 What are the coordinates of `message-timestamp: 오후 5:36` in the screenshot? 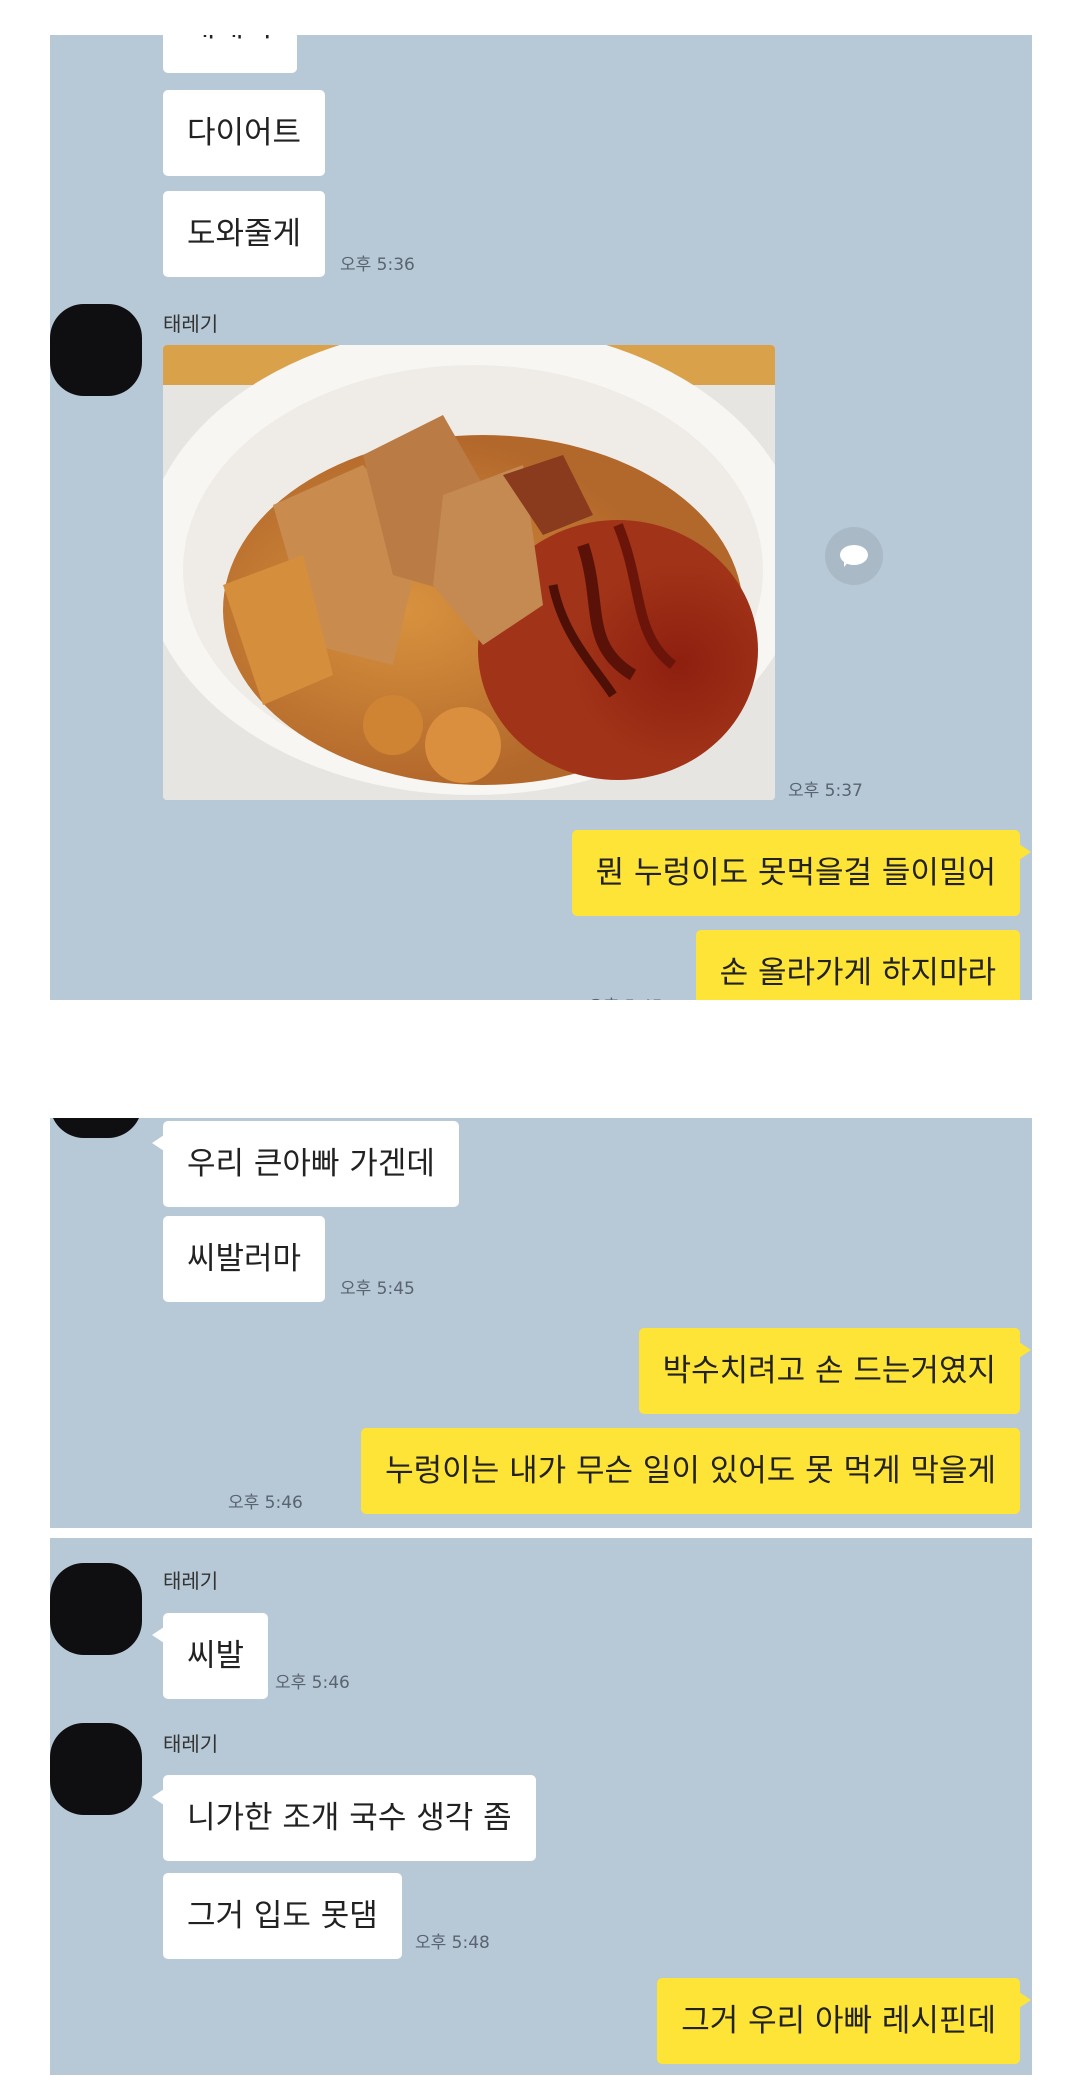 It's located at (377, 265).